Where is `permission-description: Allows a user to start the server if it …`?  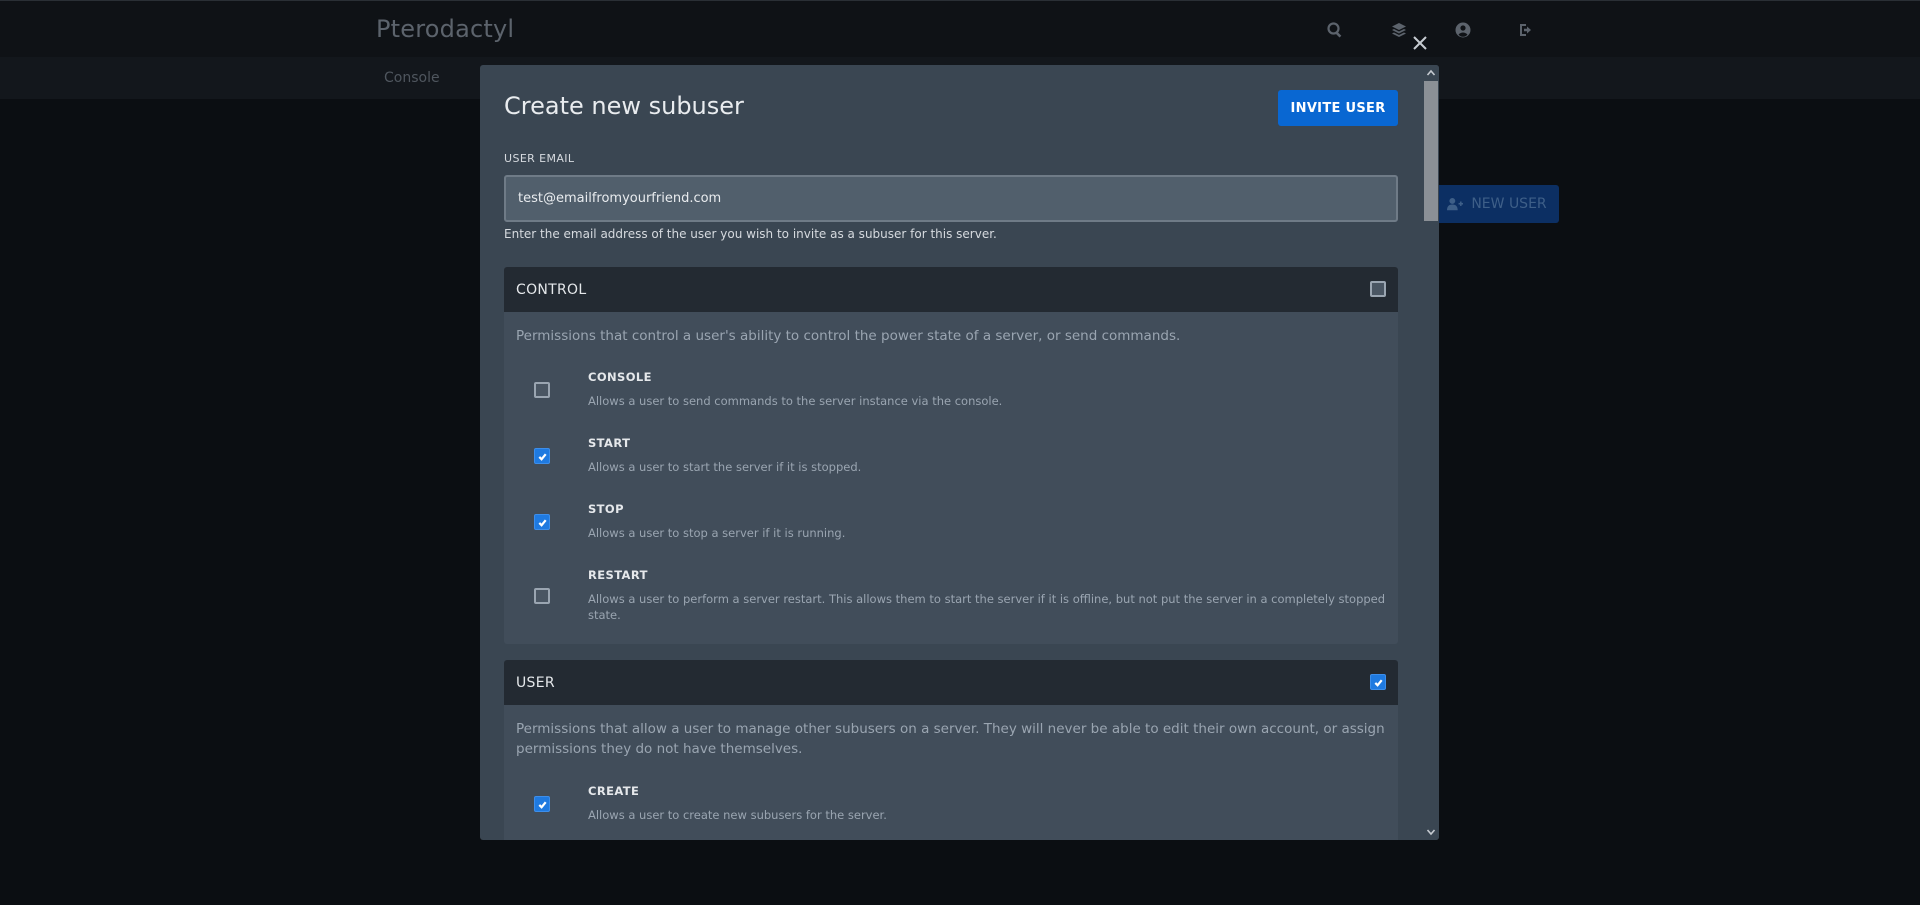
permission-description: Allows a user to start the server if it … is located at coordinates (725, 467).